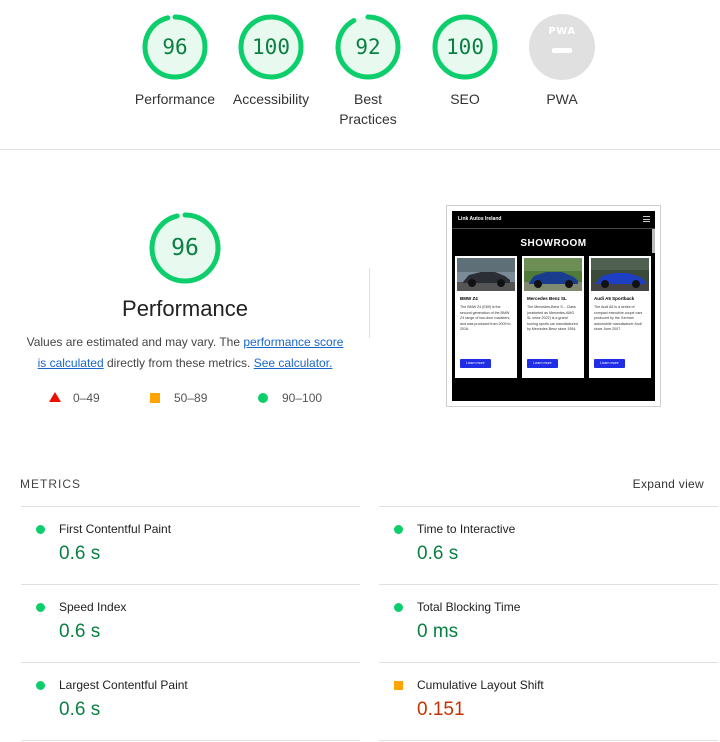 Image resolution: width=720 pixels, height=742 pixels. I want to click on metric-time-to-interactive: Time to Interactive 0.6 s, so click(548, 545).